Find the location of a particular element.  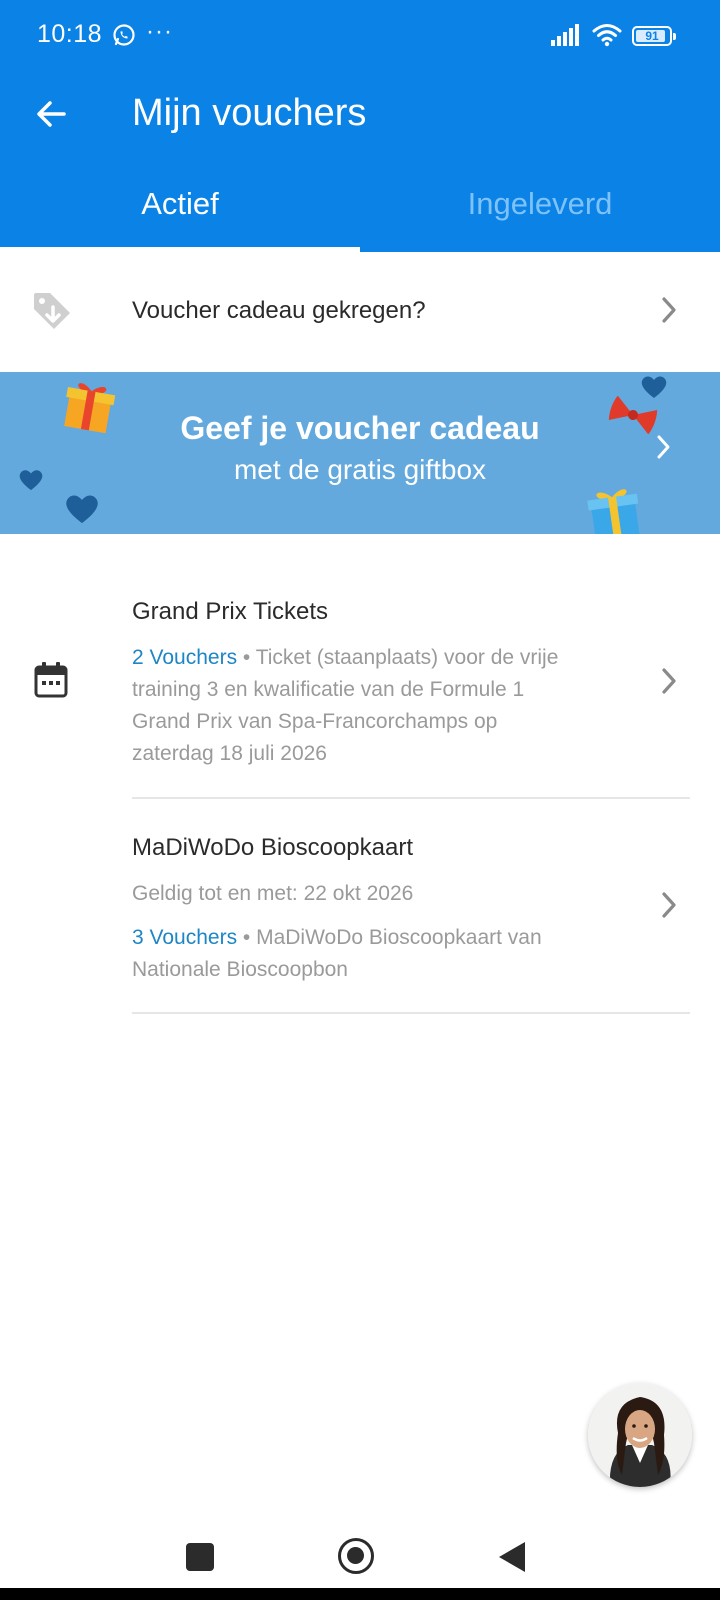

banner-title: Geef je voucher cadeau is located at coordinates (360, 428).